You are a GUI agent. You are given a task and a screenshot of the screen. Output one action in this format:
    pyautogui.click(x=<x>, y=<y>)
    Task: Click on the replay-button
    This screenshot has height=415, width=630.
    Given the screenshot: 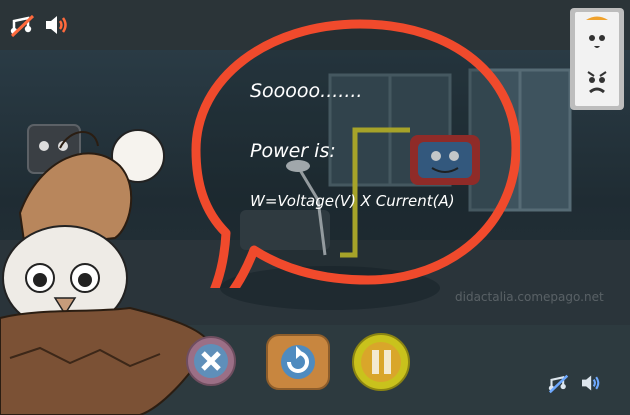 What is the action you would take?
    pyautogui.click(x=298, y=364)
    